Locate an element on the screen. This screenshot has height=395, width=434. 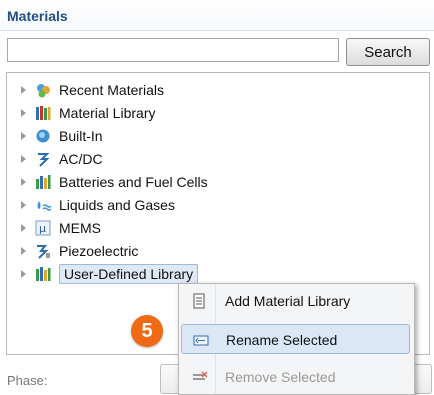
menu-item-remove-selected: Remove Selected is located at coordinates (295, 377).